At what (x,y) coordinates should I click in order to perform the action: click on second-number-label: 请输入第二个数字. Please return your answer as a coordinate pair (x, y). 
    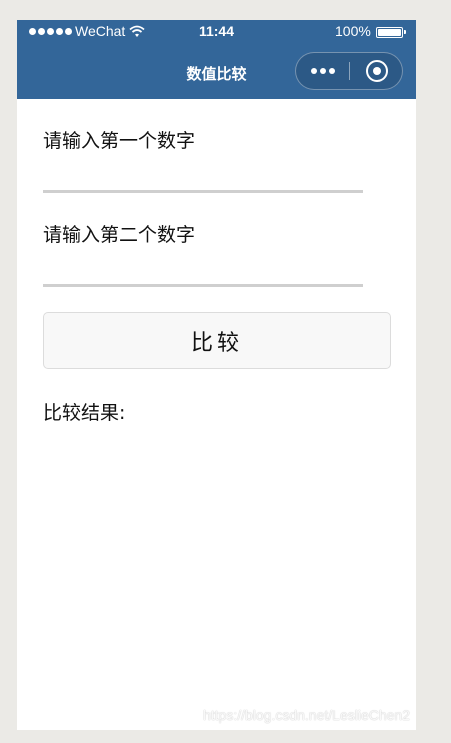
    Looking at the image, I should click on (119, 235).